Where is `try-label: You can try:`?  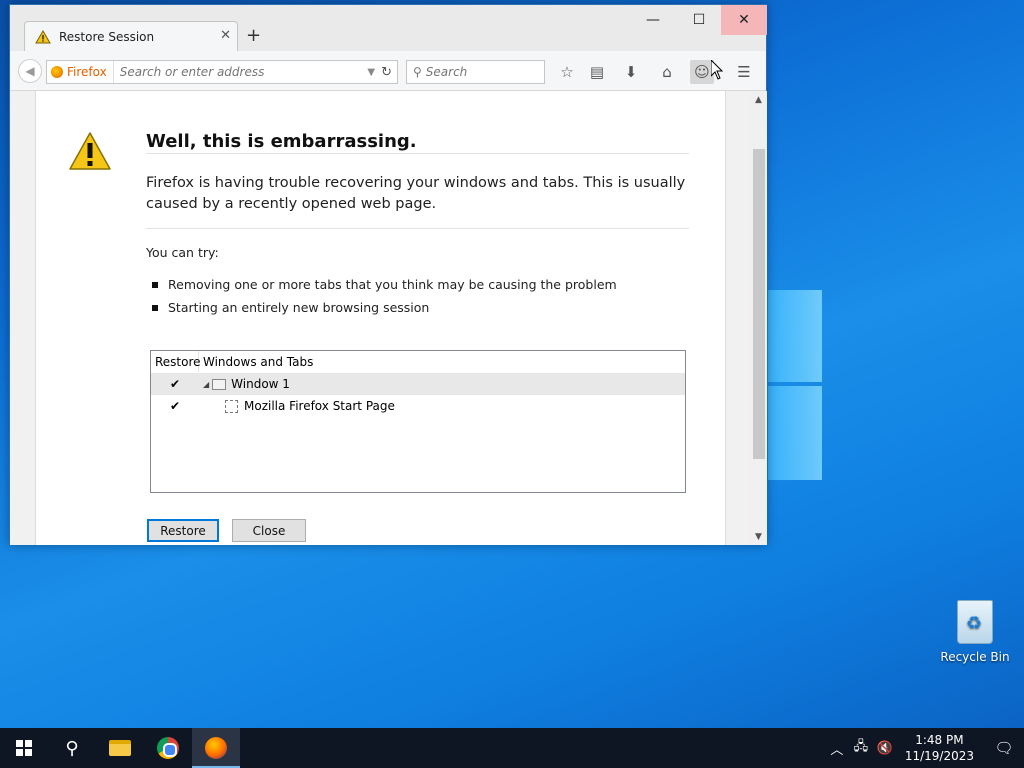
try-label: You can try: is located at coordinates (182, 252).